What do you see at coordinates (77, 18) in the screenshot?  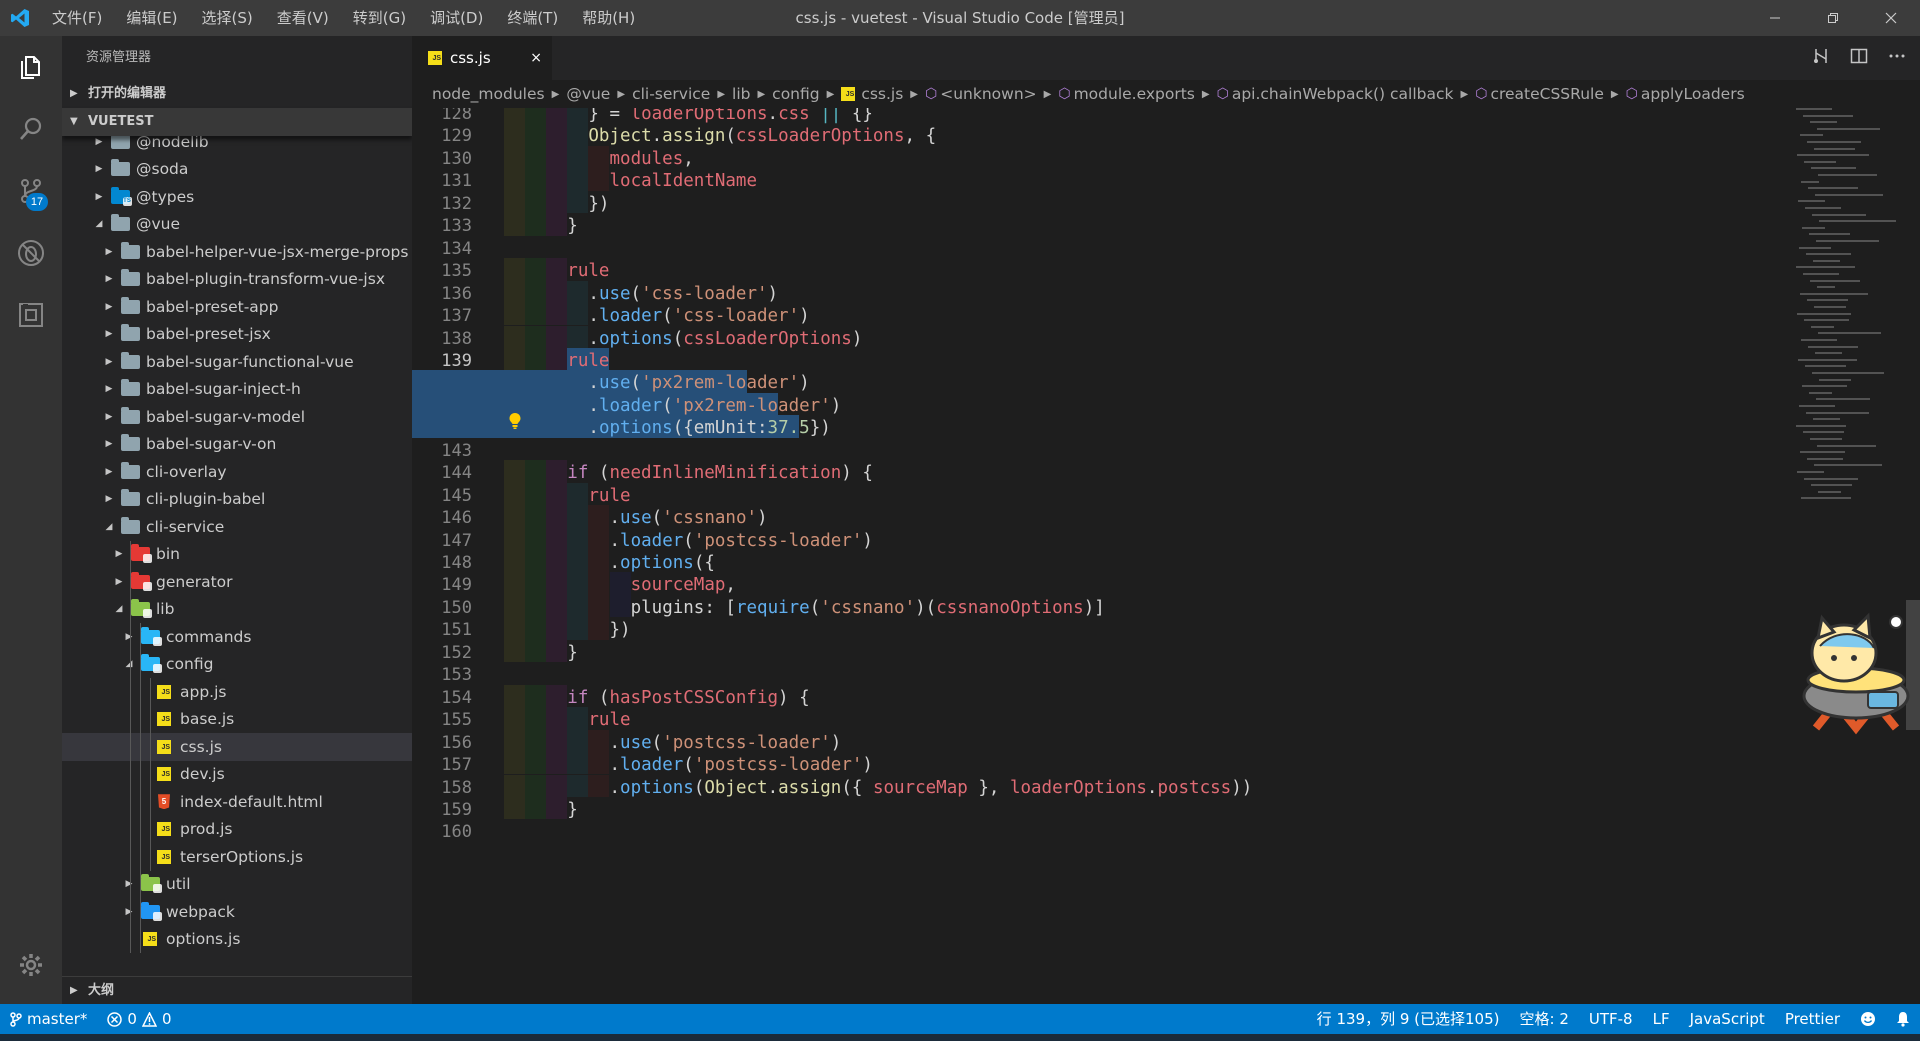 I see `menu-item-0: 文件(F)` at bounding box center [77, 18].